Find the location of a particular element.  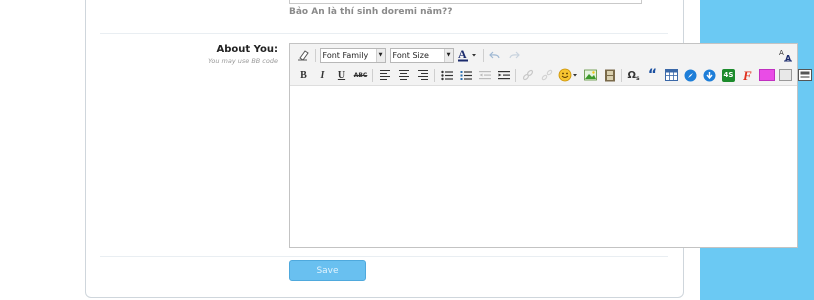

special-chars-icon: Ωs is located at coordinates (634, 75).